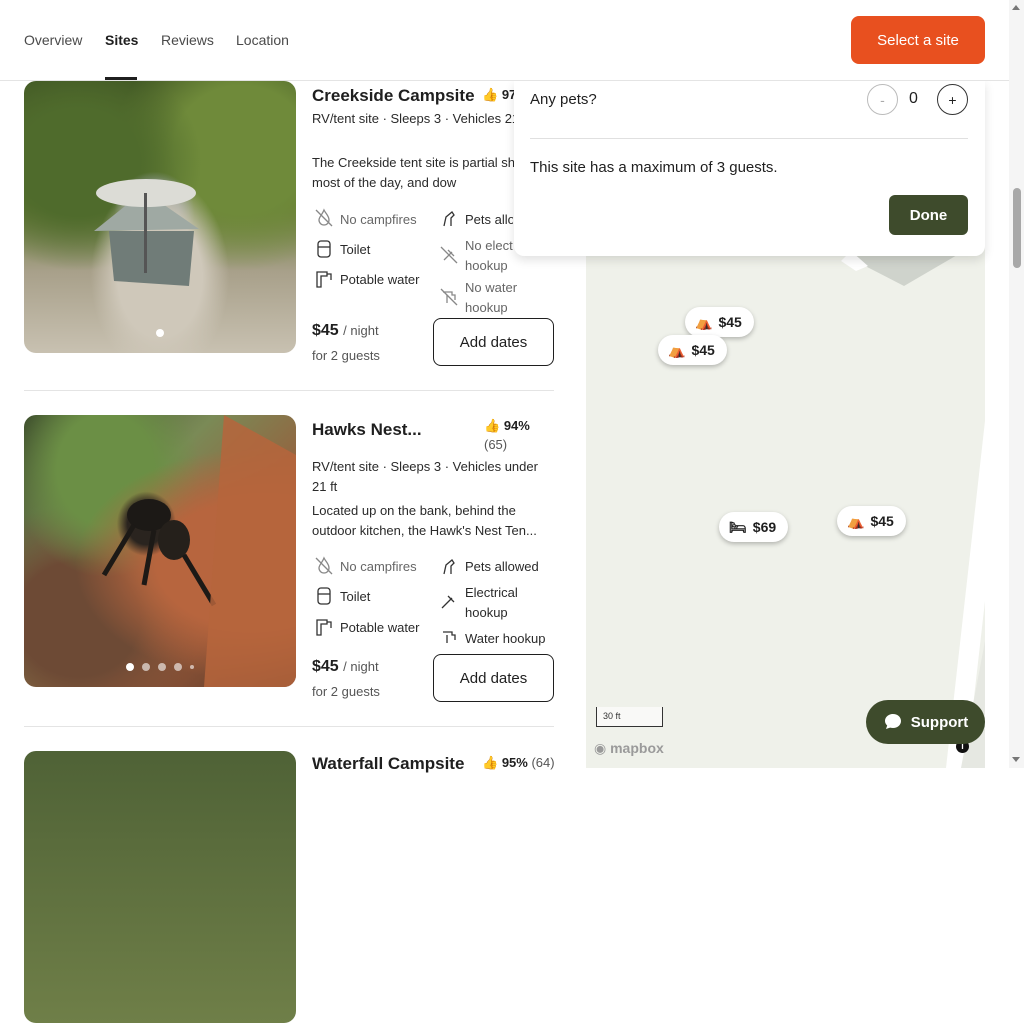  What do you see at coordinates (764, 527) in the screenshot?
I see `pin-price: $69` at bounding box center [764, 527].